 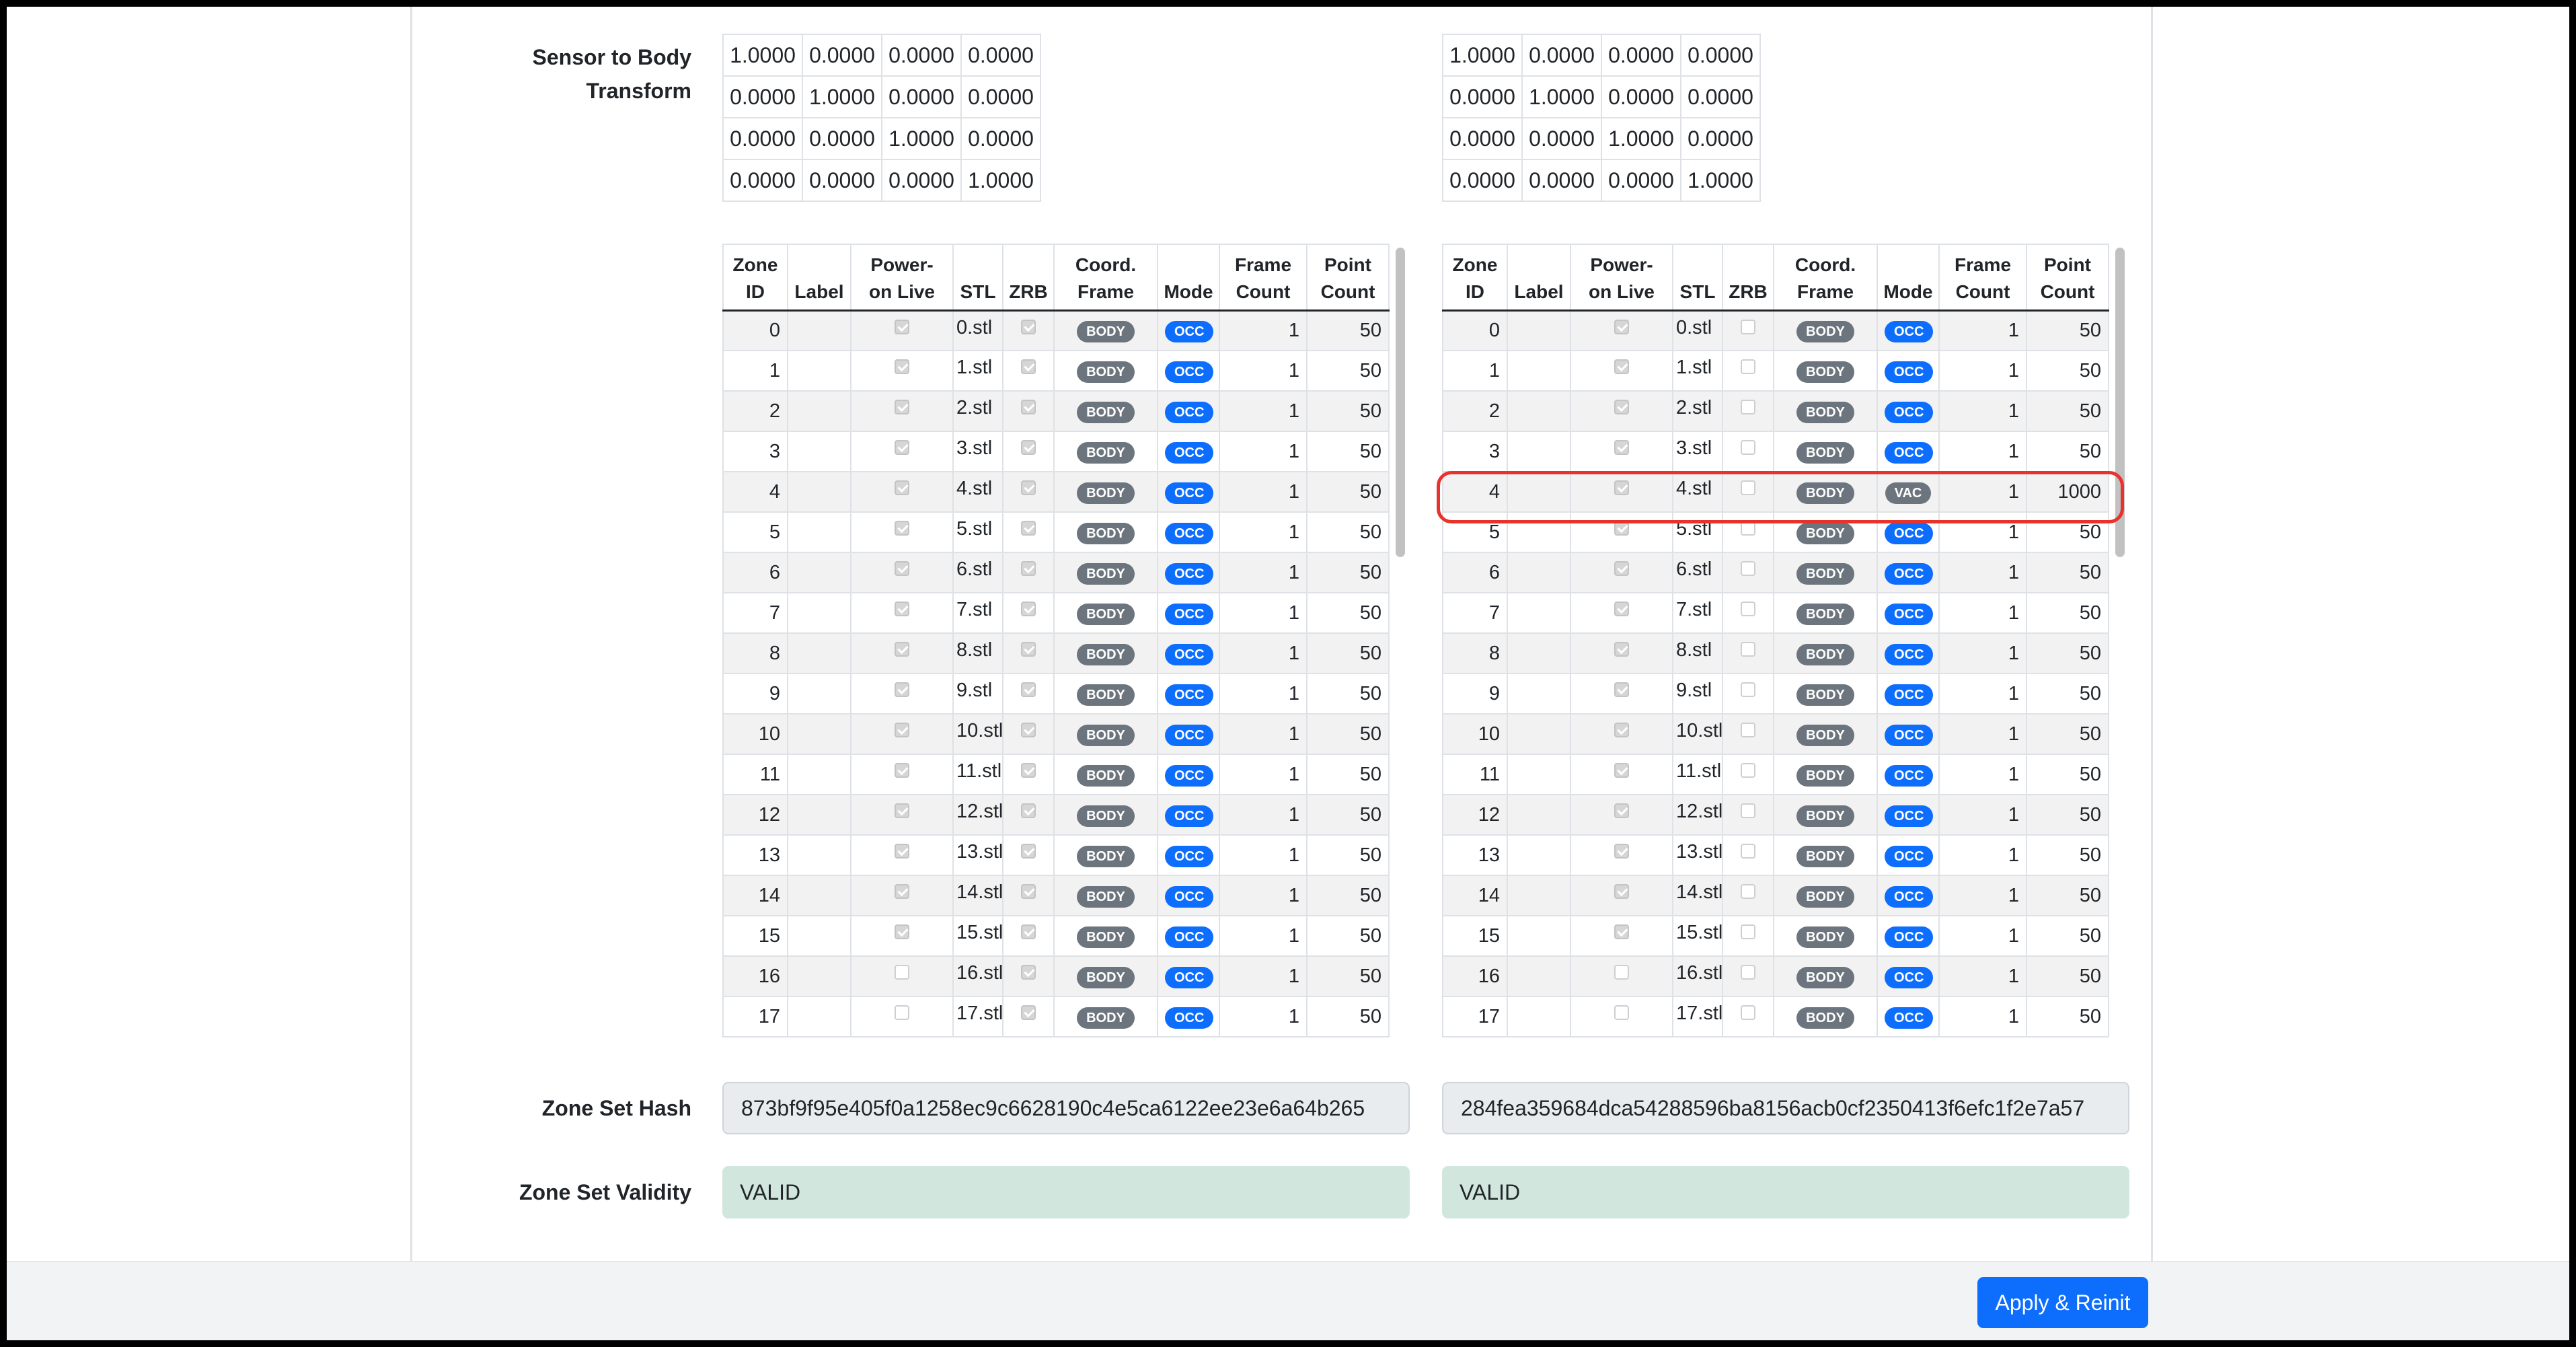 I want to click on header-label: Label, so click(x=1539, y=278).